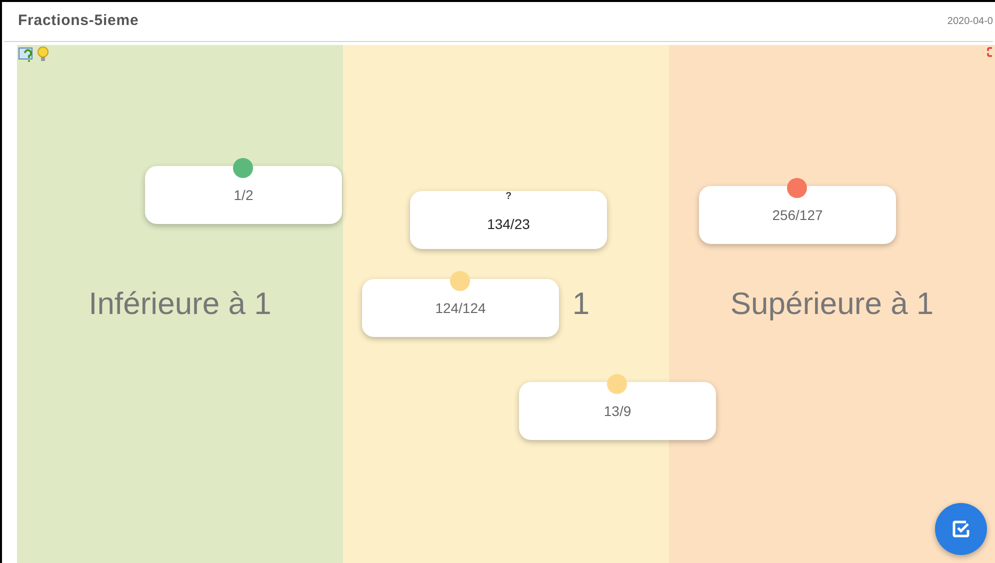  Describe the element at coordinates (991, 52) in the screenshot. I see `fullscreen-icon` at that location.